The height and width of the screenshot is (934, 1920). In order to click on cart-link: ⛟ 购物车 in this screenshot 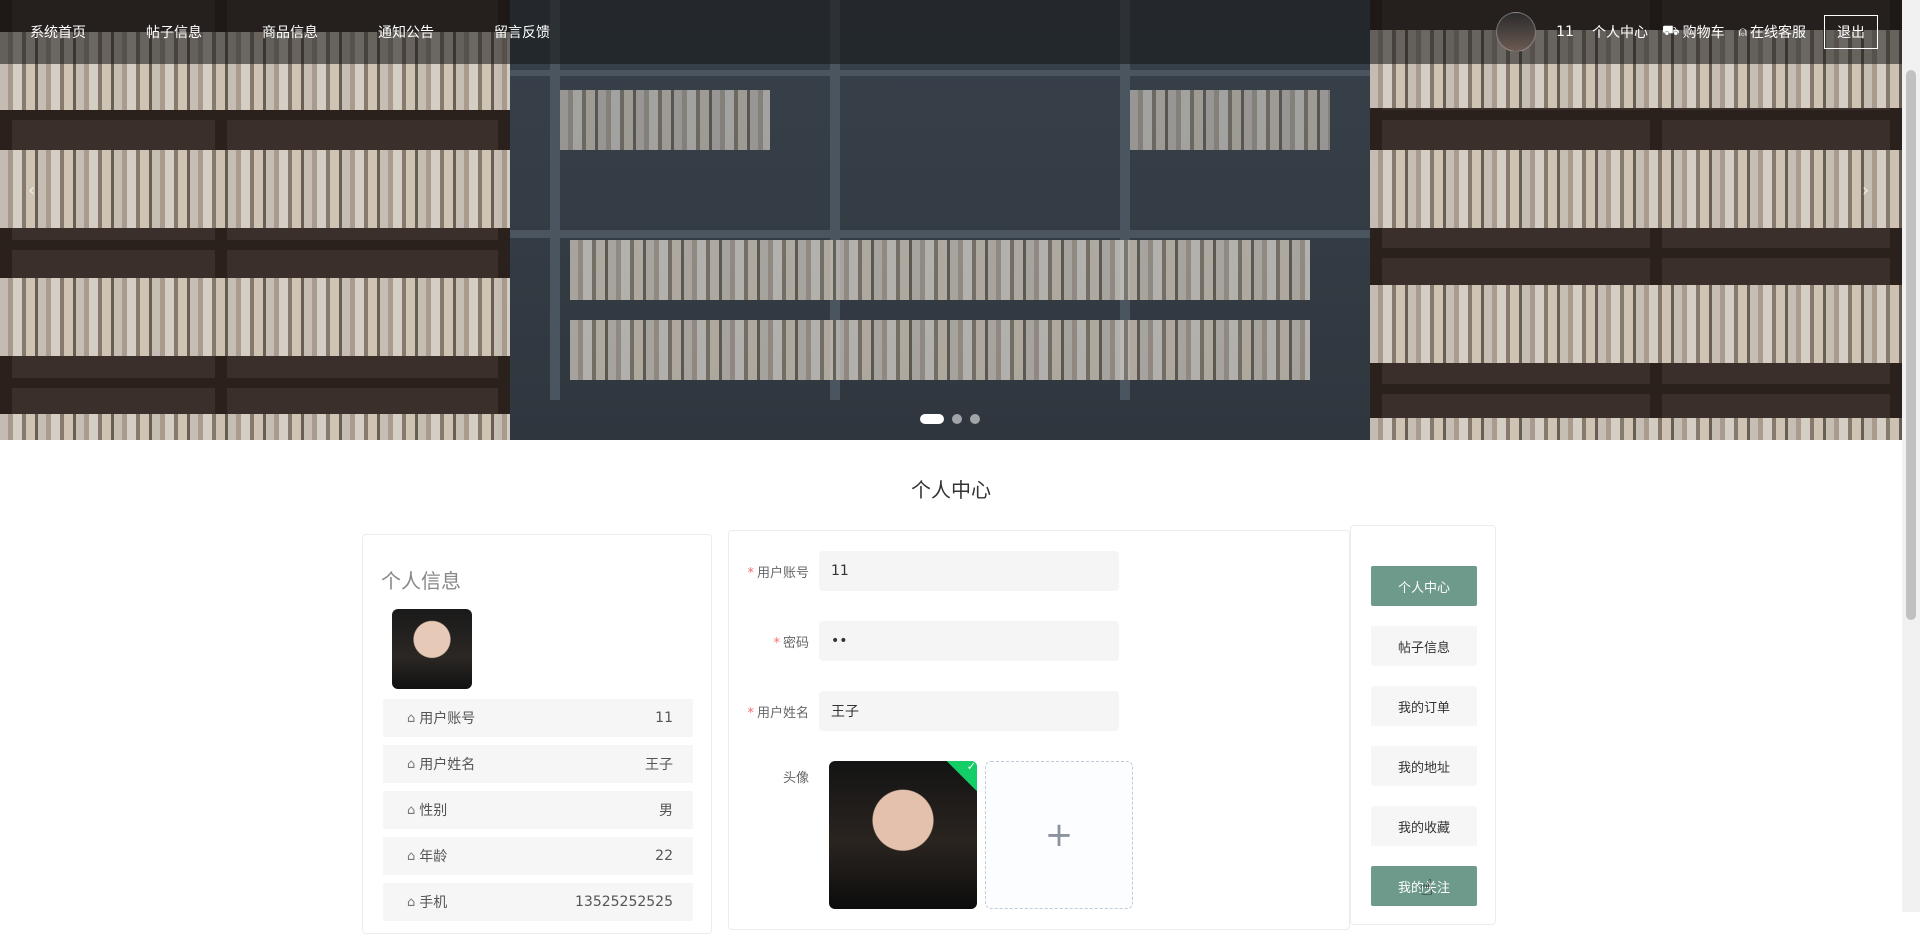, I will do `click(1693, 32)`.